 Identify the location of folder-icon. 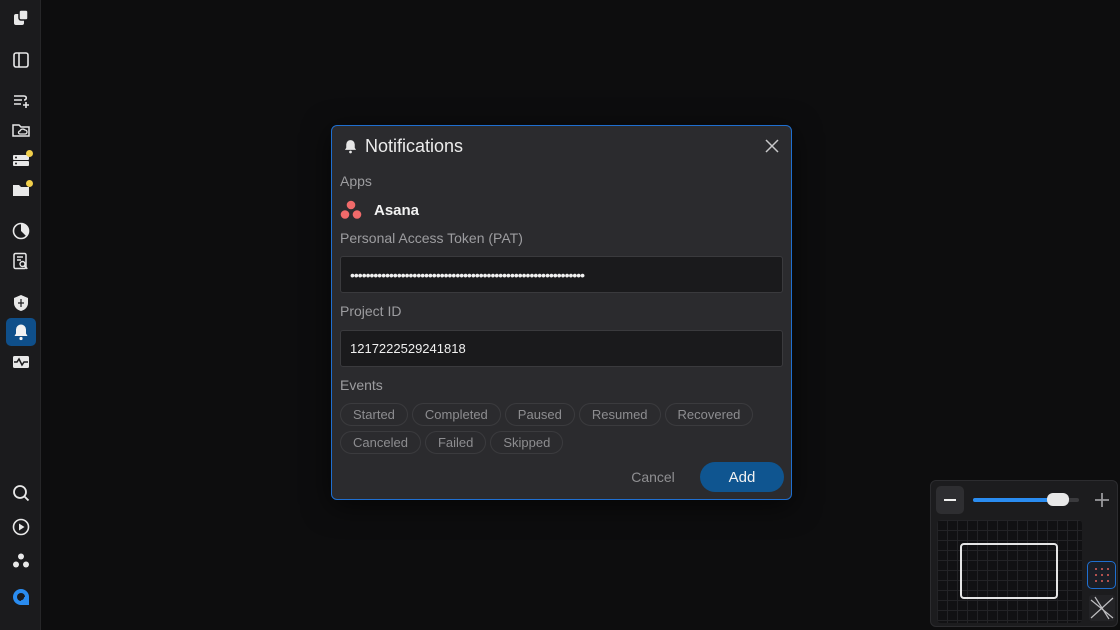
(21, 190).